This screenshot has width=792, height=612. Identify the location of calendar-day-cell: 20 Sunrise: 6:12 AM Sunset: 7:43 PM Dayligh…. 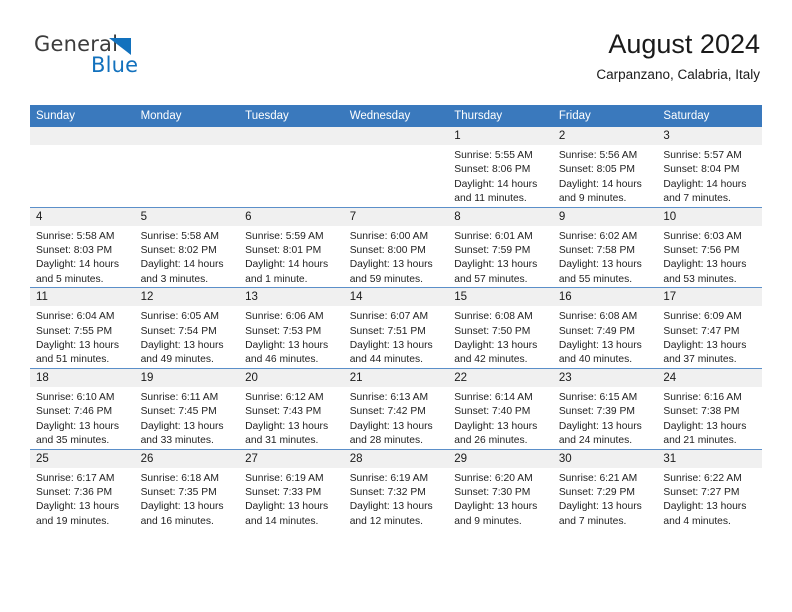
(291, 408).